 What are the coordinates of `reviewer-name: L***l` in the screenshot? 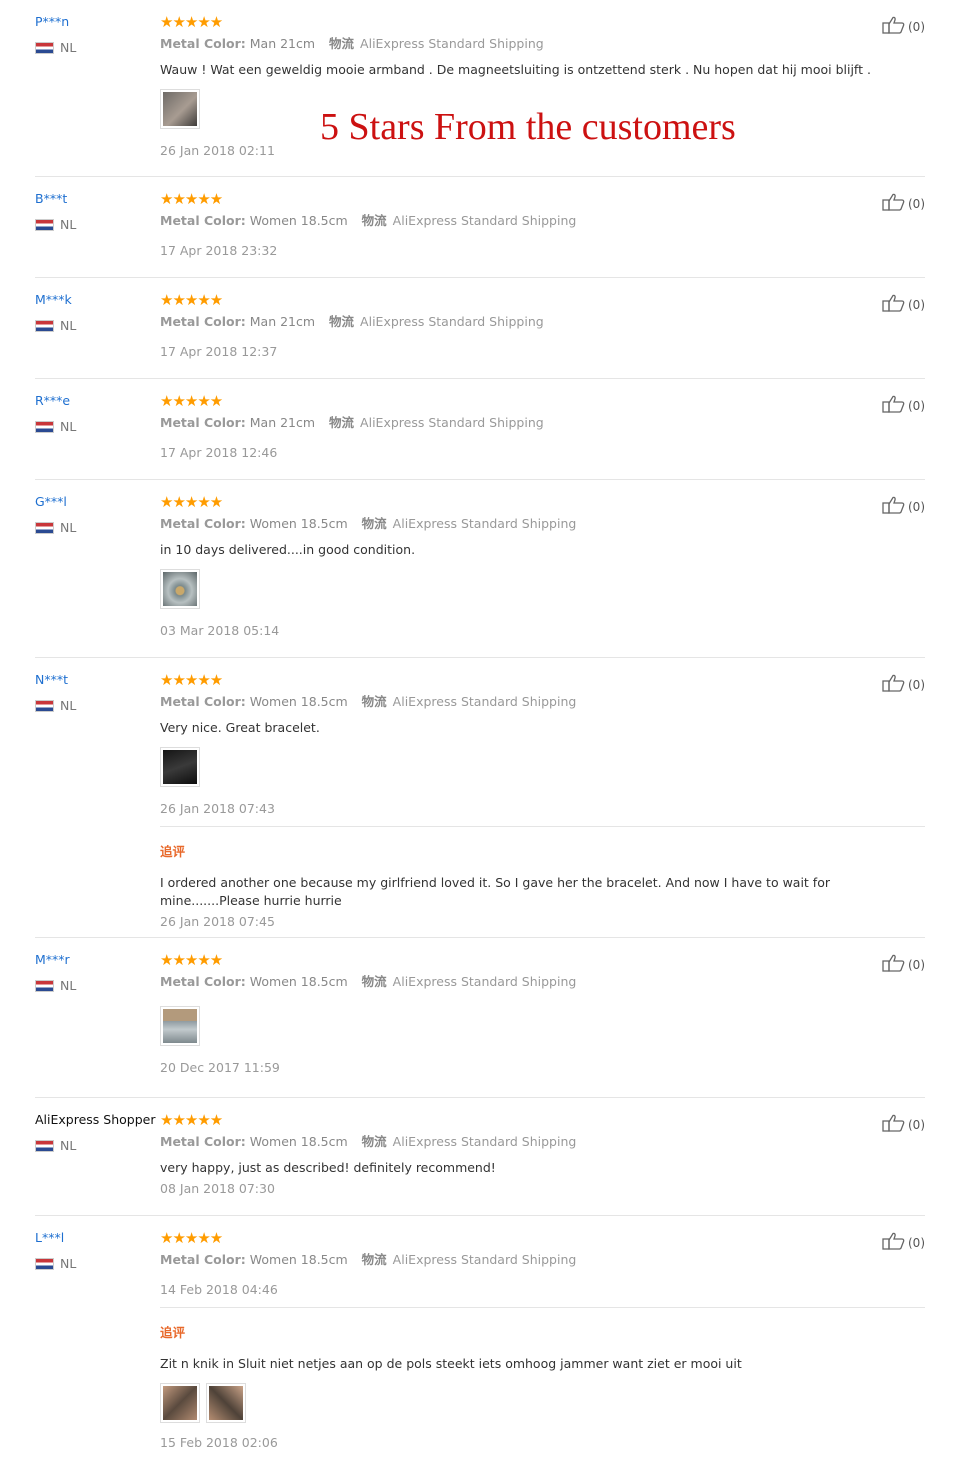 It's located at (49, 1237).